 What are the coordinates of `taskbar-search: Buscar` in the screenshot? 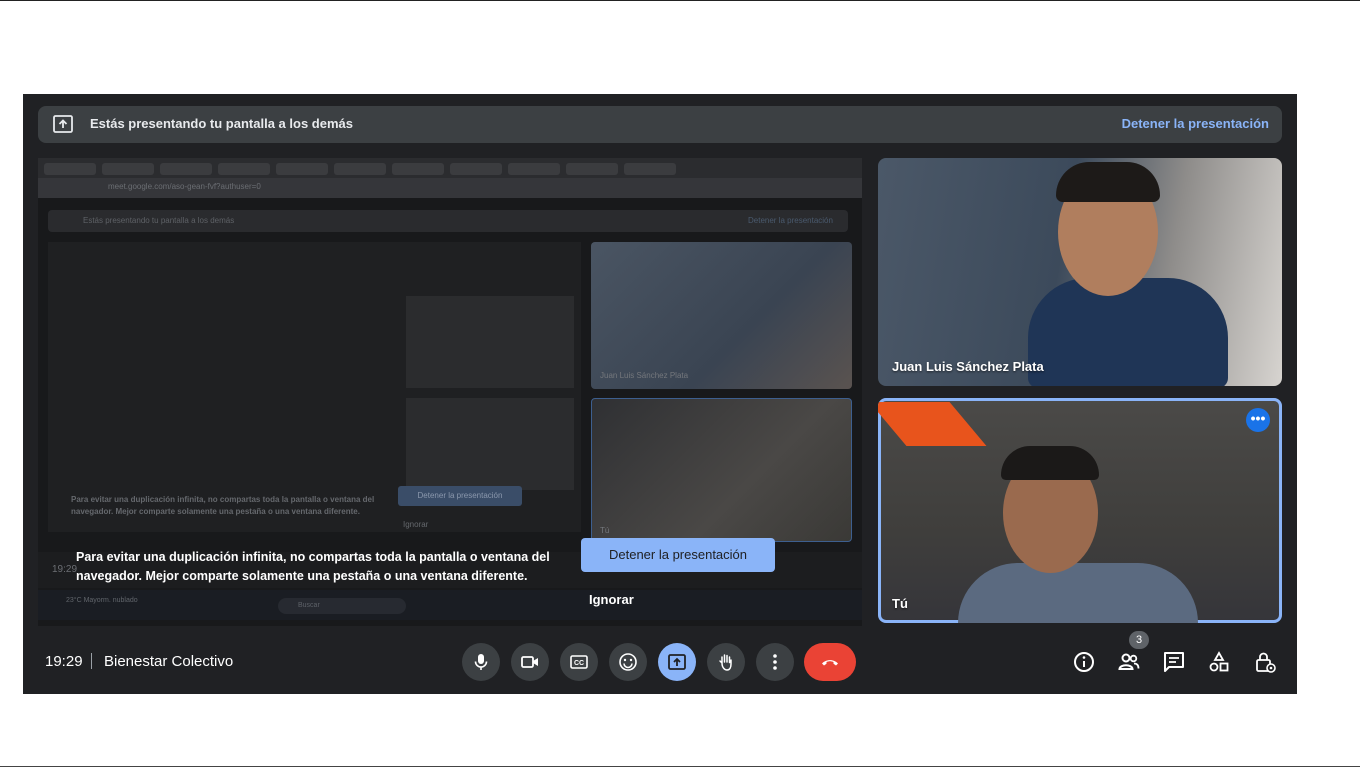 It's located at (342, 606).